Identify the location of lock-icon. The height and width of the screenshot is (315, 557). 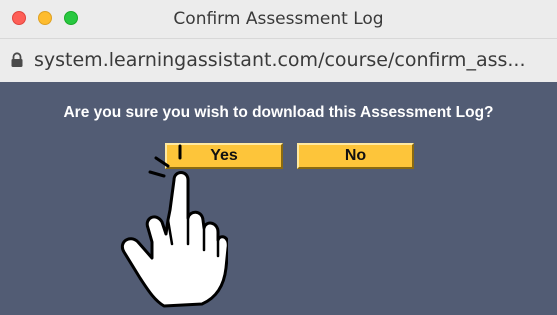
(17, 59).